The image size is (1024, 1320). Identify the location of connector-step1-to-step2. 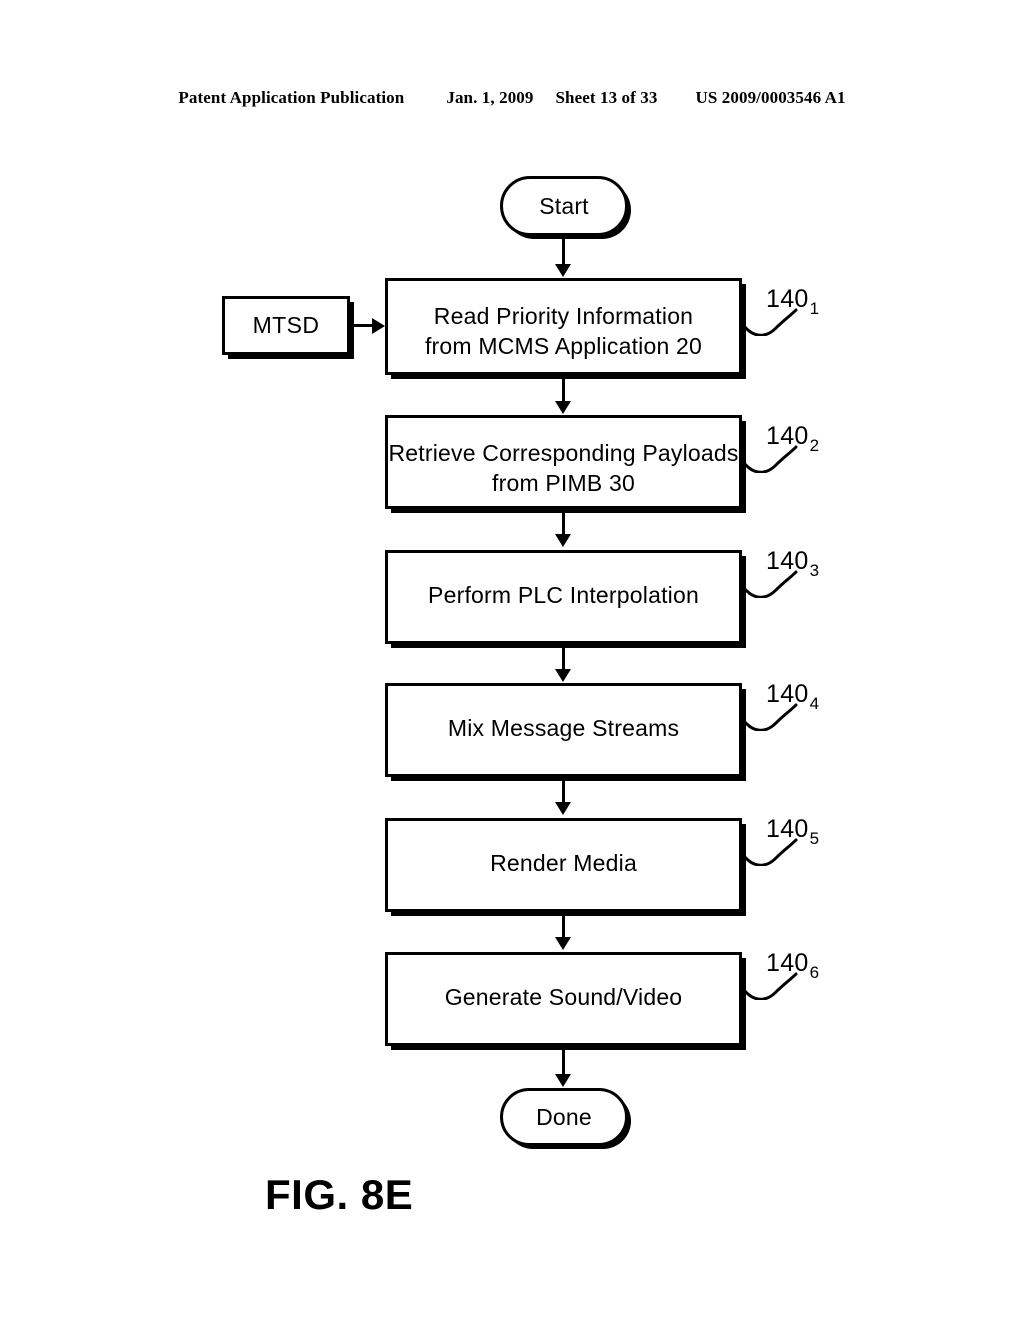
(563, 389).